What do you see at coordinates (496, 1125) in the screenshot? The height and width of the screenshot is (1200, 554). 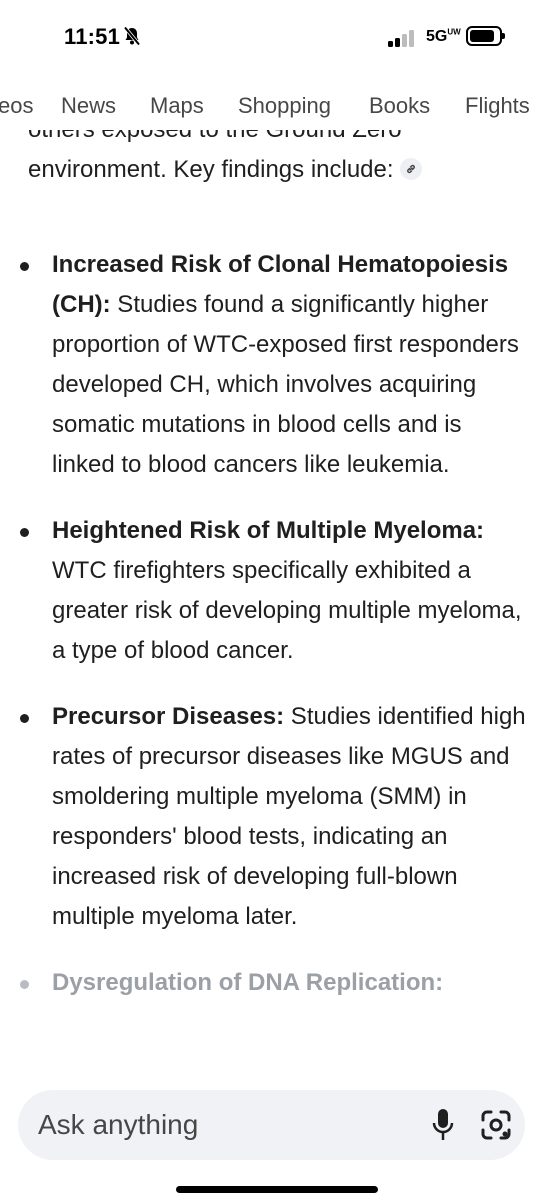 I see `lens-icon` at bounding box center [496, 1125].